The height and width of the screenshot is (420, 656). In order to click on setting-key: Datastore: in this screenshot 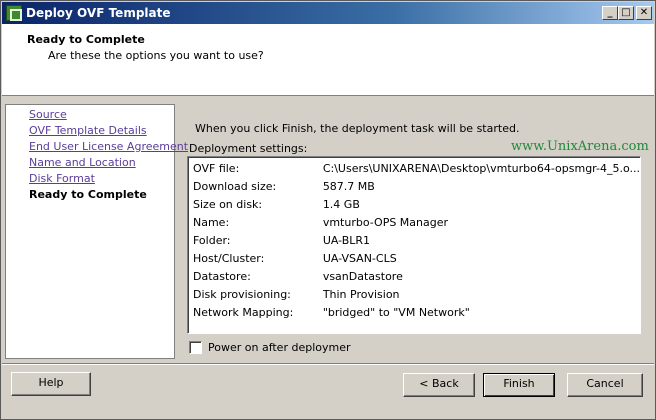, I will do `click(222, 276)`.